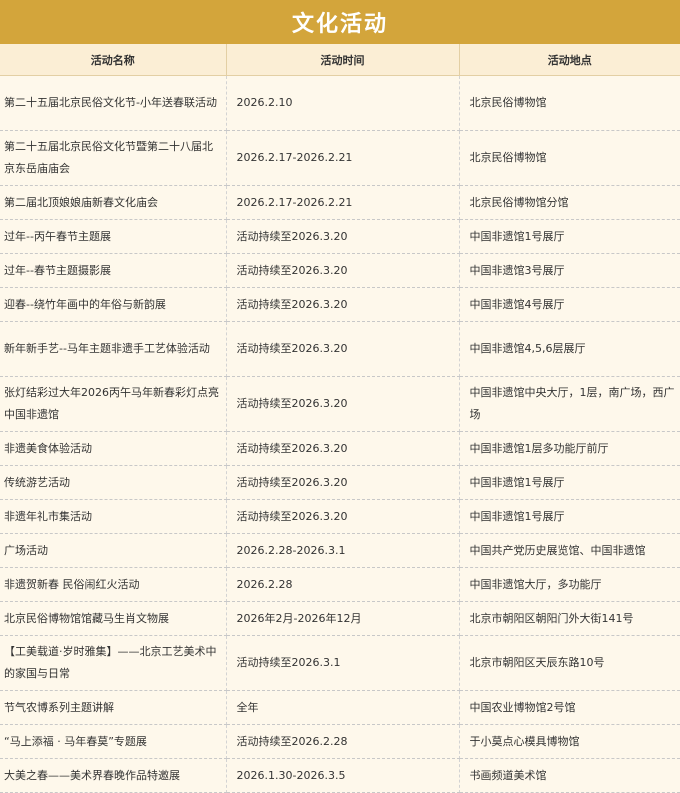 This screenshot has width=680, height=793. I want to click on cell-activity-name: 节气农博系列主题讲解, so click(113, 707).